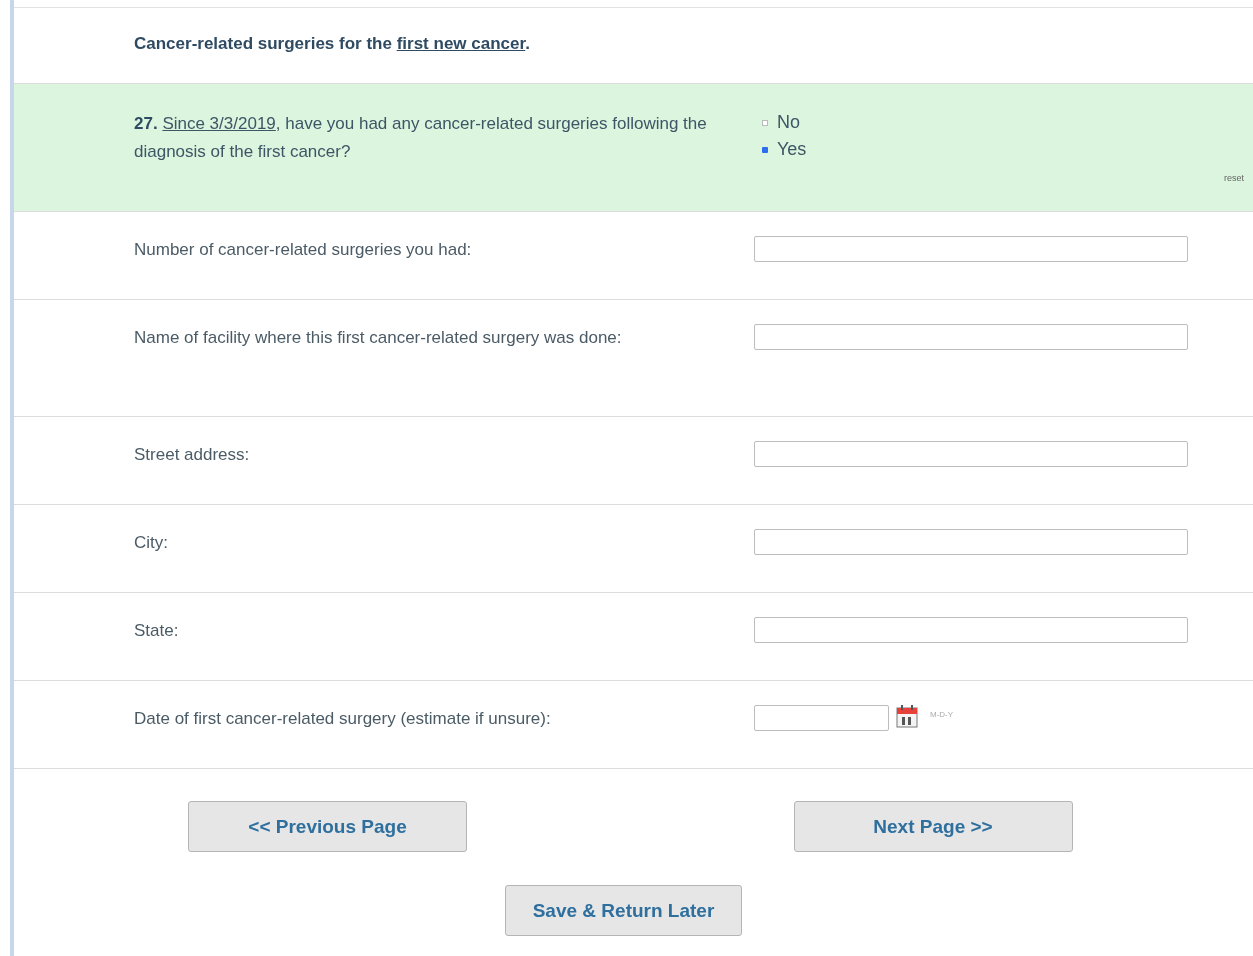 Image resolution: width=1253 pixels, height=956 pixels. Describe the element at coordinates (1007, 122) in the screenshot. I see `radio-option: No` at that location.